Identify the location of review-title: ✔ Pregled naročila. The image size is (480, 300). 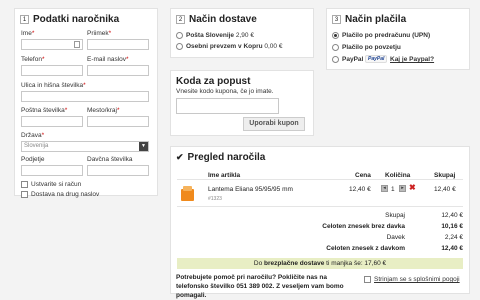
(220, 157).